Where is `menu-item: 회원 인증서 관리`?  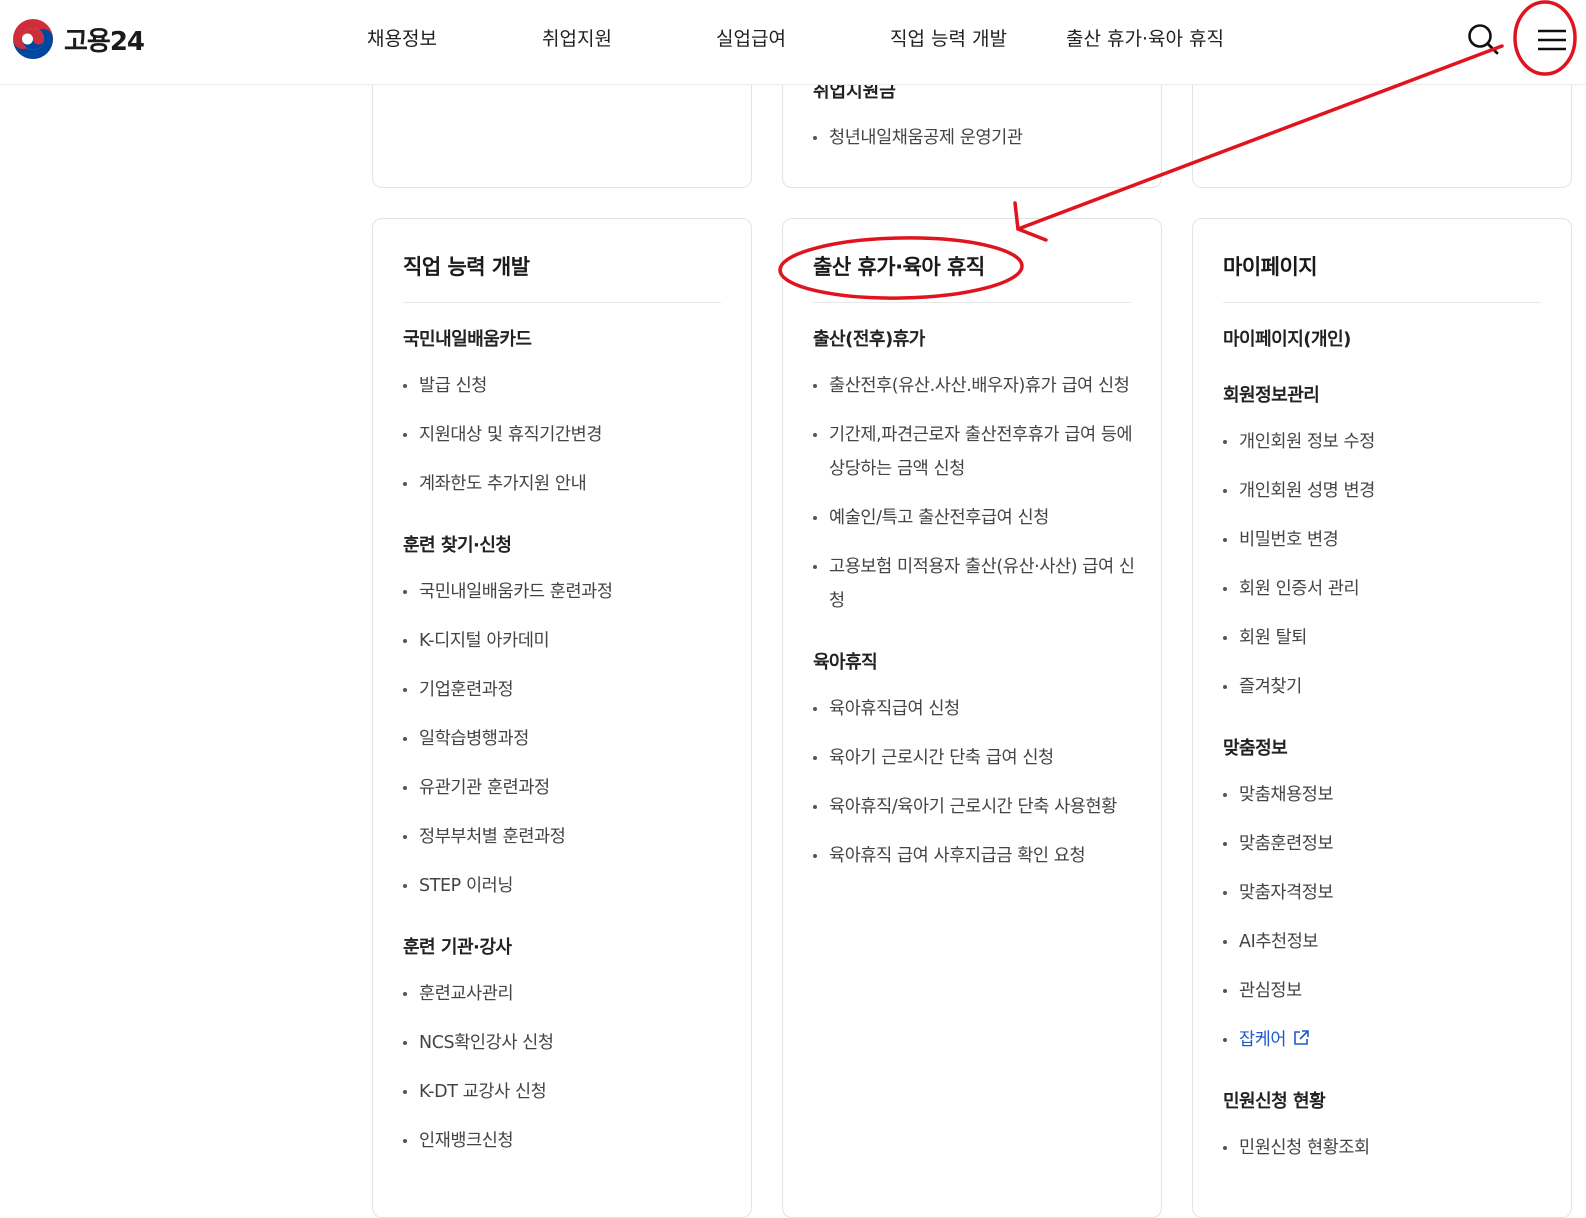
menu-item: 회원 인증서 관리 is located at coordinates (1384, 589).